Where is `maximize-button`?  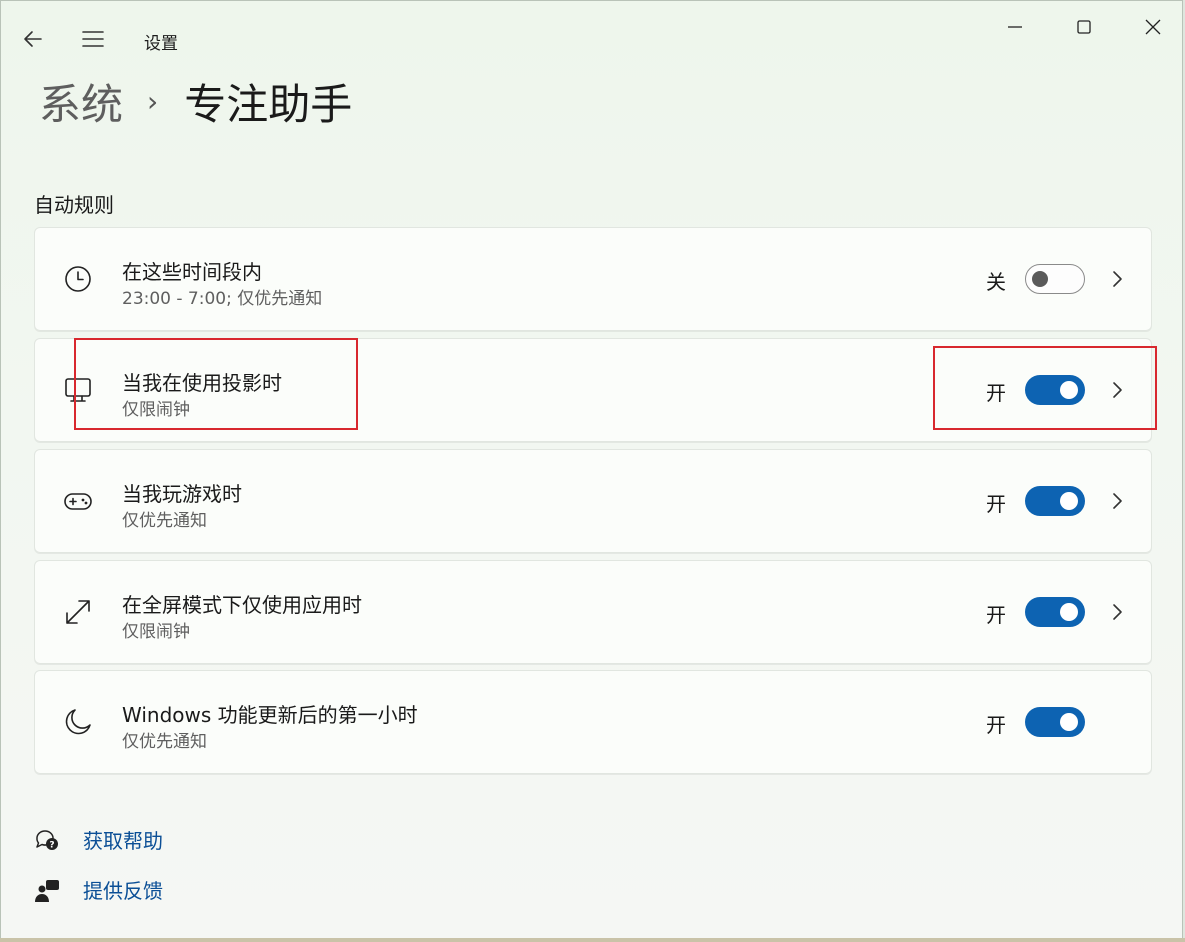 maximize-button is located at coordinates (1084, 27).